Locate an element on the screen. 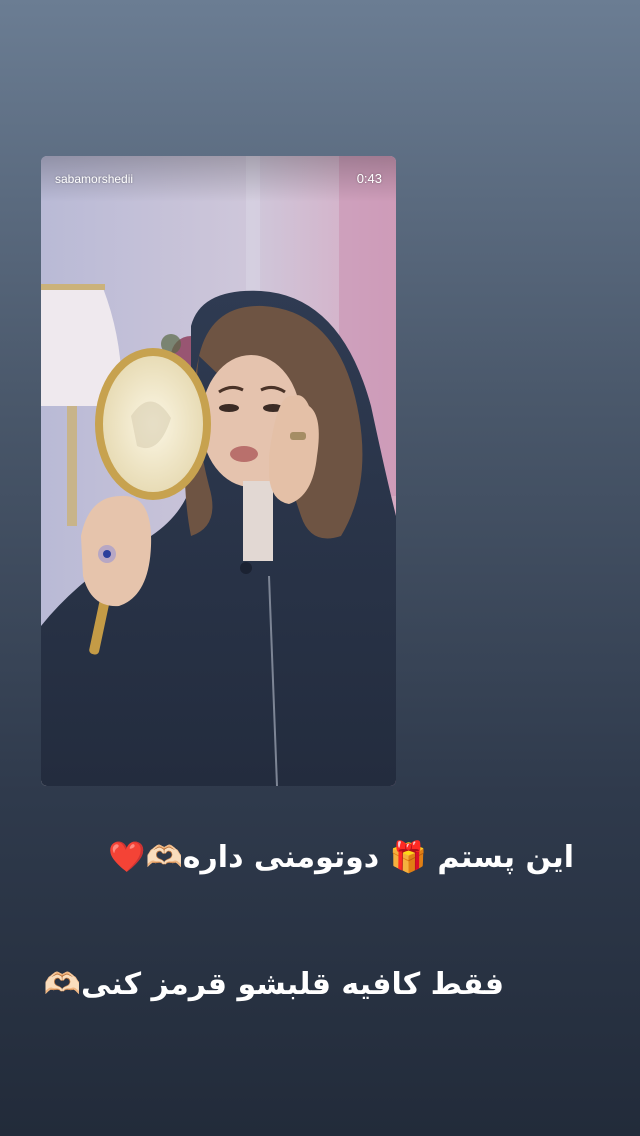 This screenshot has height=1136, width=640. reel-duration: 0:43 is located at coordinates (369, 178).